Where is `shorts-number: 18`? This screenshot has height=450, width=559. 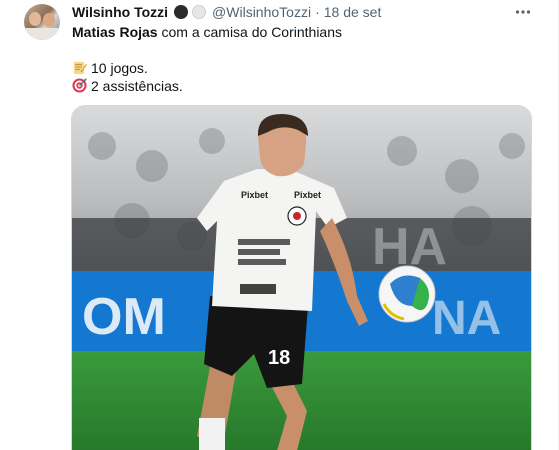 shorts-number: 18 is located at coordinates (279, 358).